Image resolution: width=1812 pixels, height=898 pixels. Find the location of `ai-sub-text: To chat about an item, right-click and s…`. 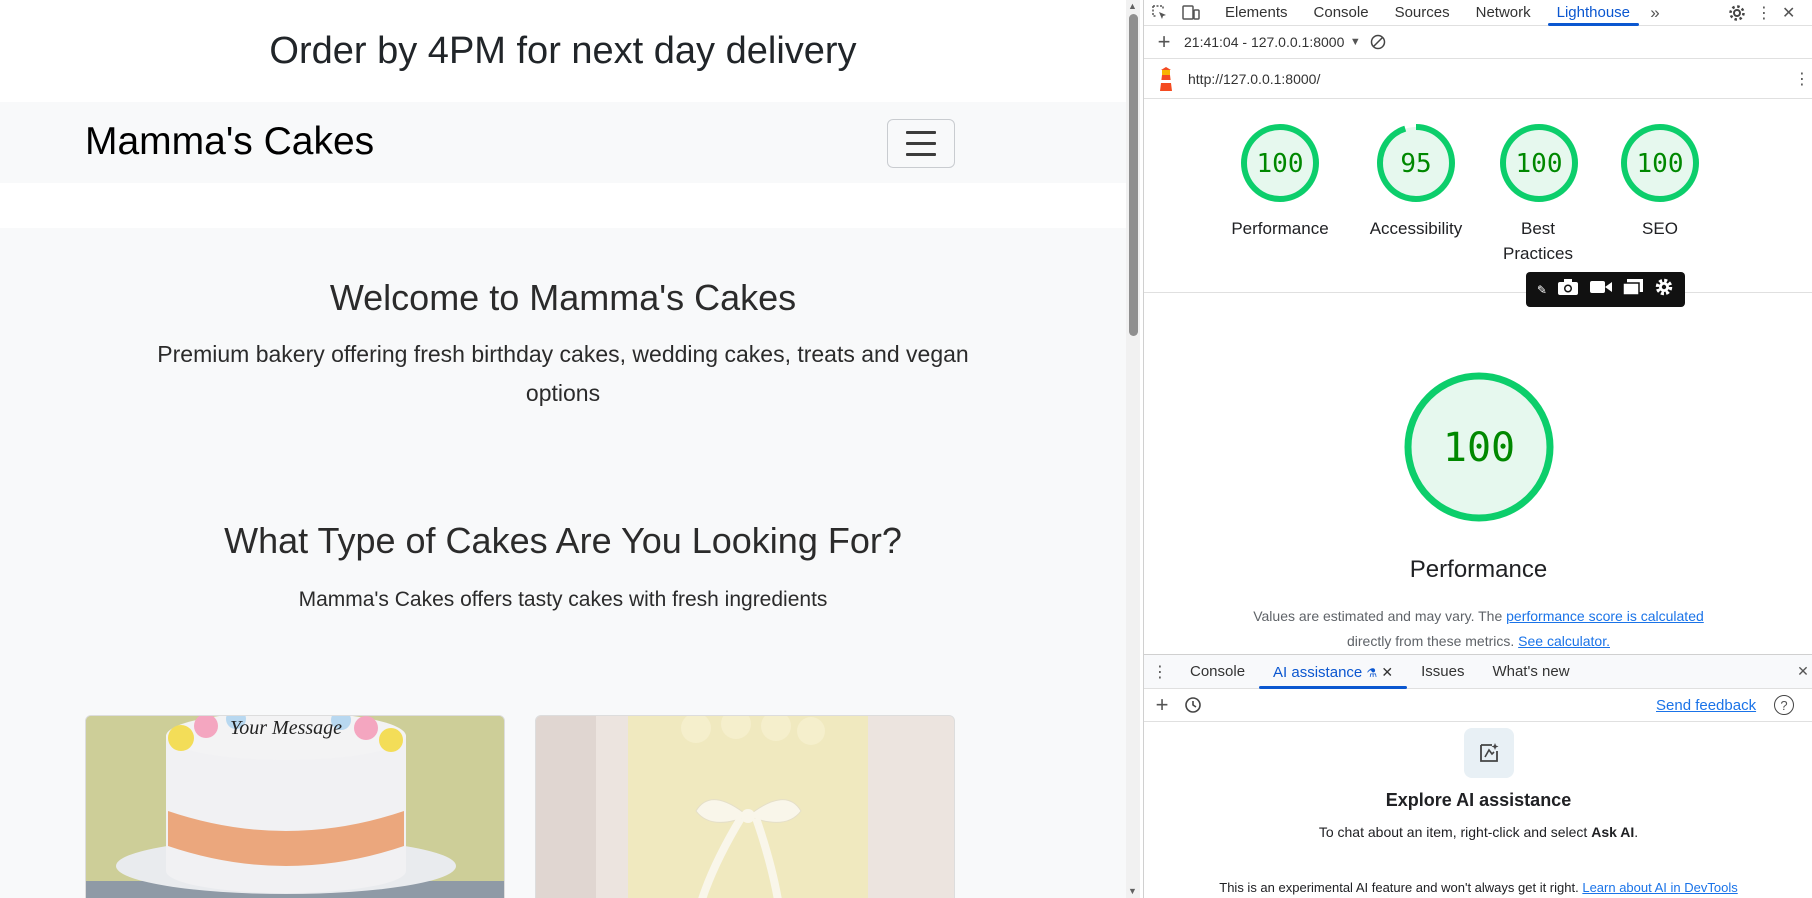

ai-sub-text: To chat about an item, right-click and s… is located at coordinates (1453, 832).